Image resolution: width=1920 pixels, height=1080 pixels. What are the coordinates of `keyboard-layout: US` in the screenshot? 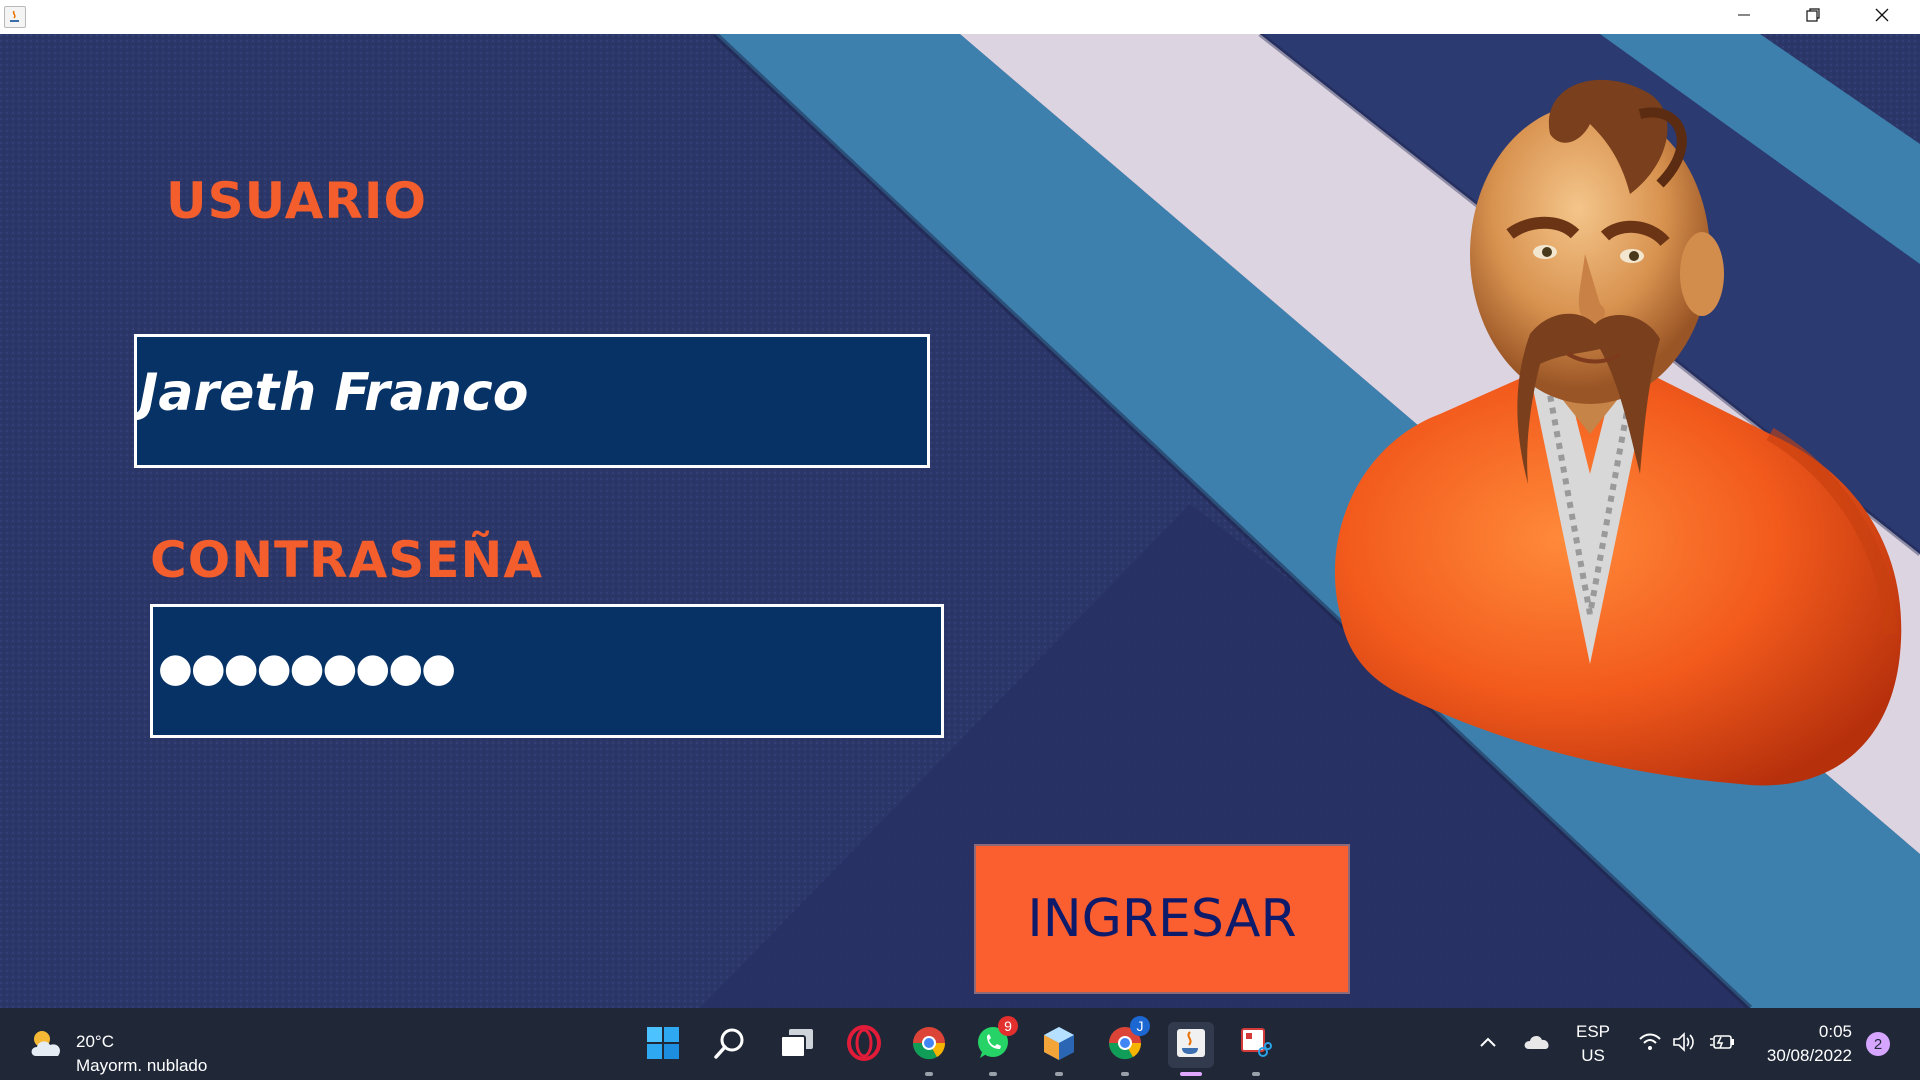 It's located at (1593, 1056).